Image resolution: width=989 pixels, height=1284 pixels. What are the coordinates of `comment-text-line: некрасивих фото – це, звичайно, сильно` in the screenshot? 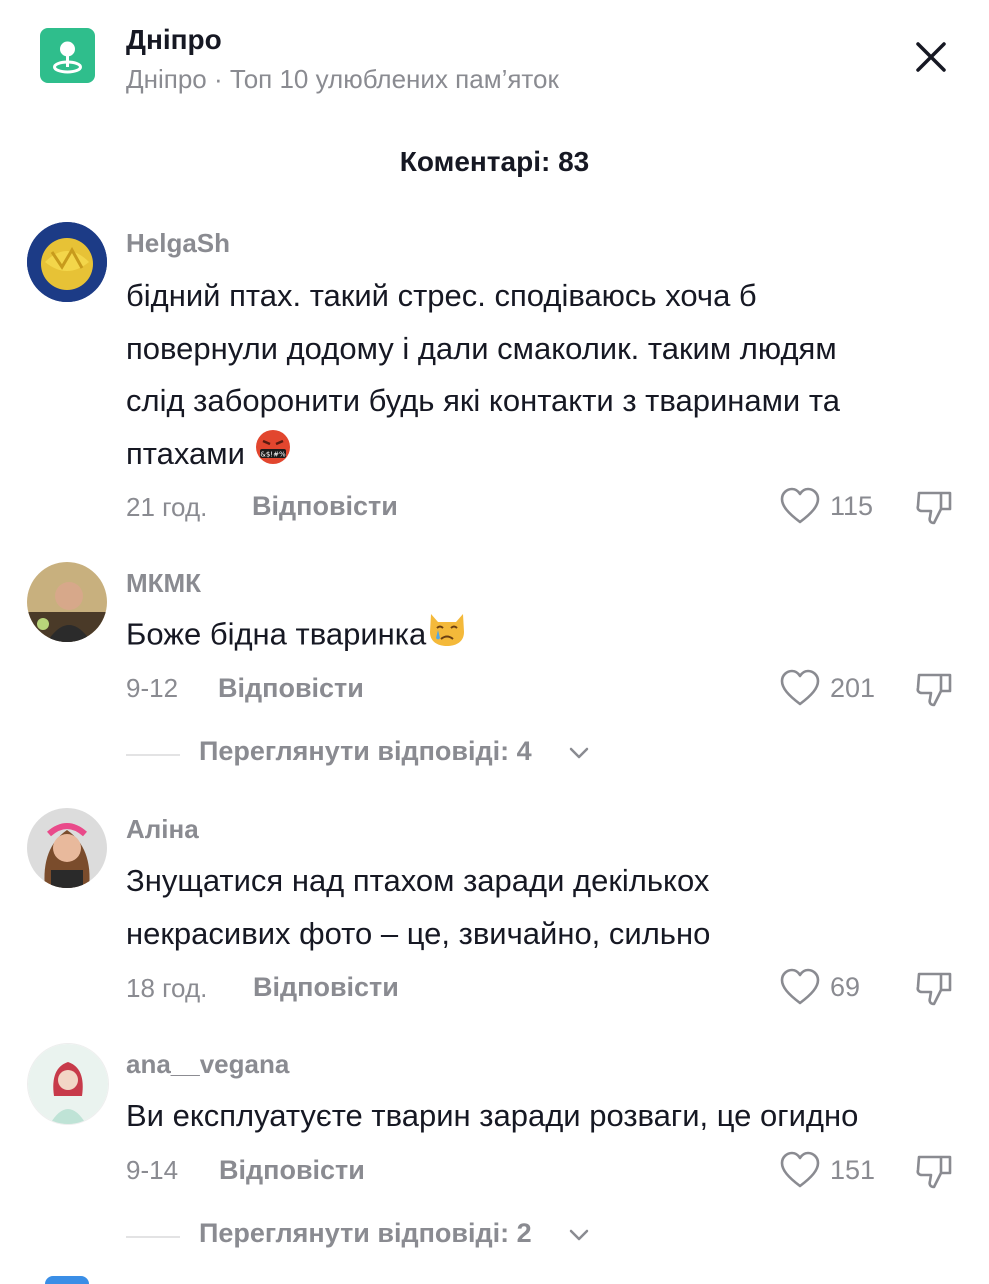 It's located at (418, 933).